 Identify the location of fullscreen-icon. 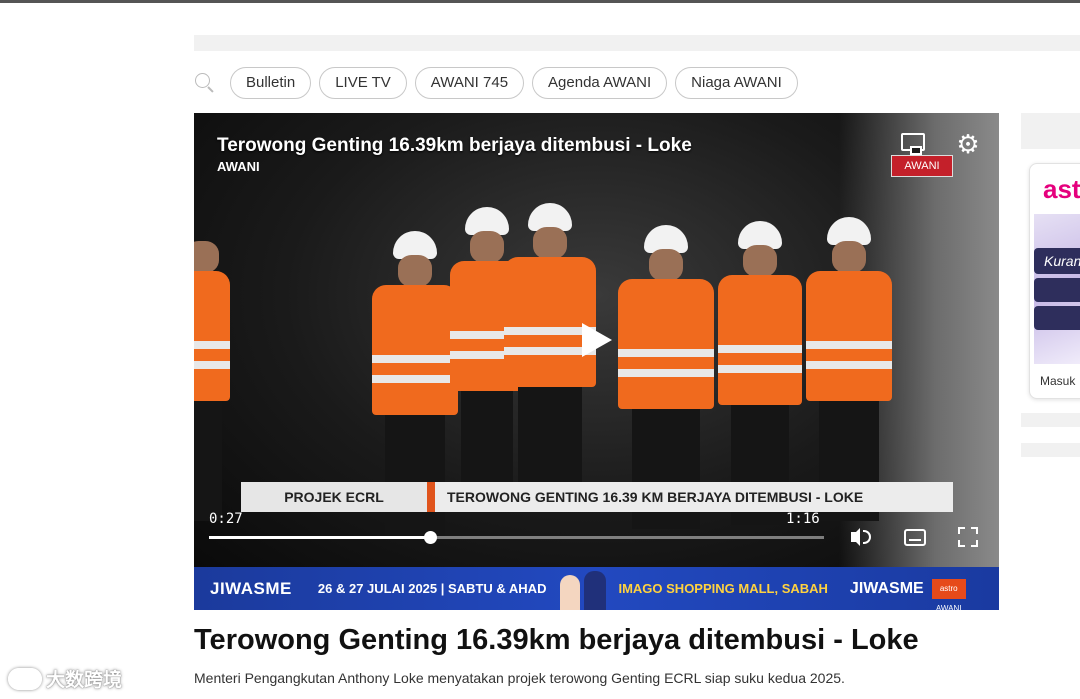
(968, 537).